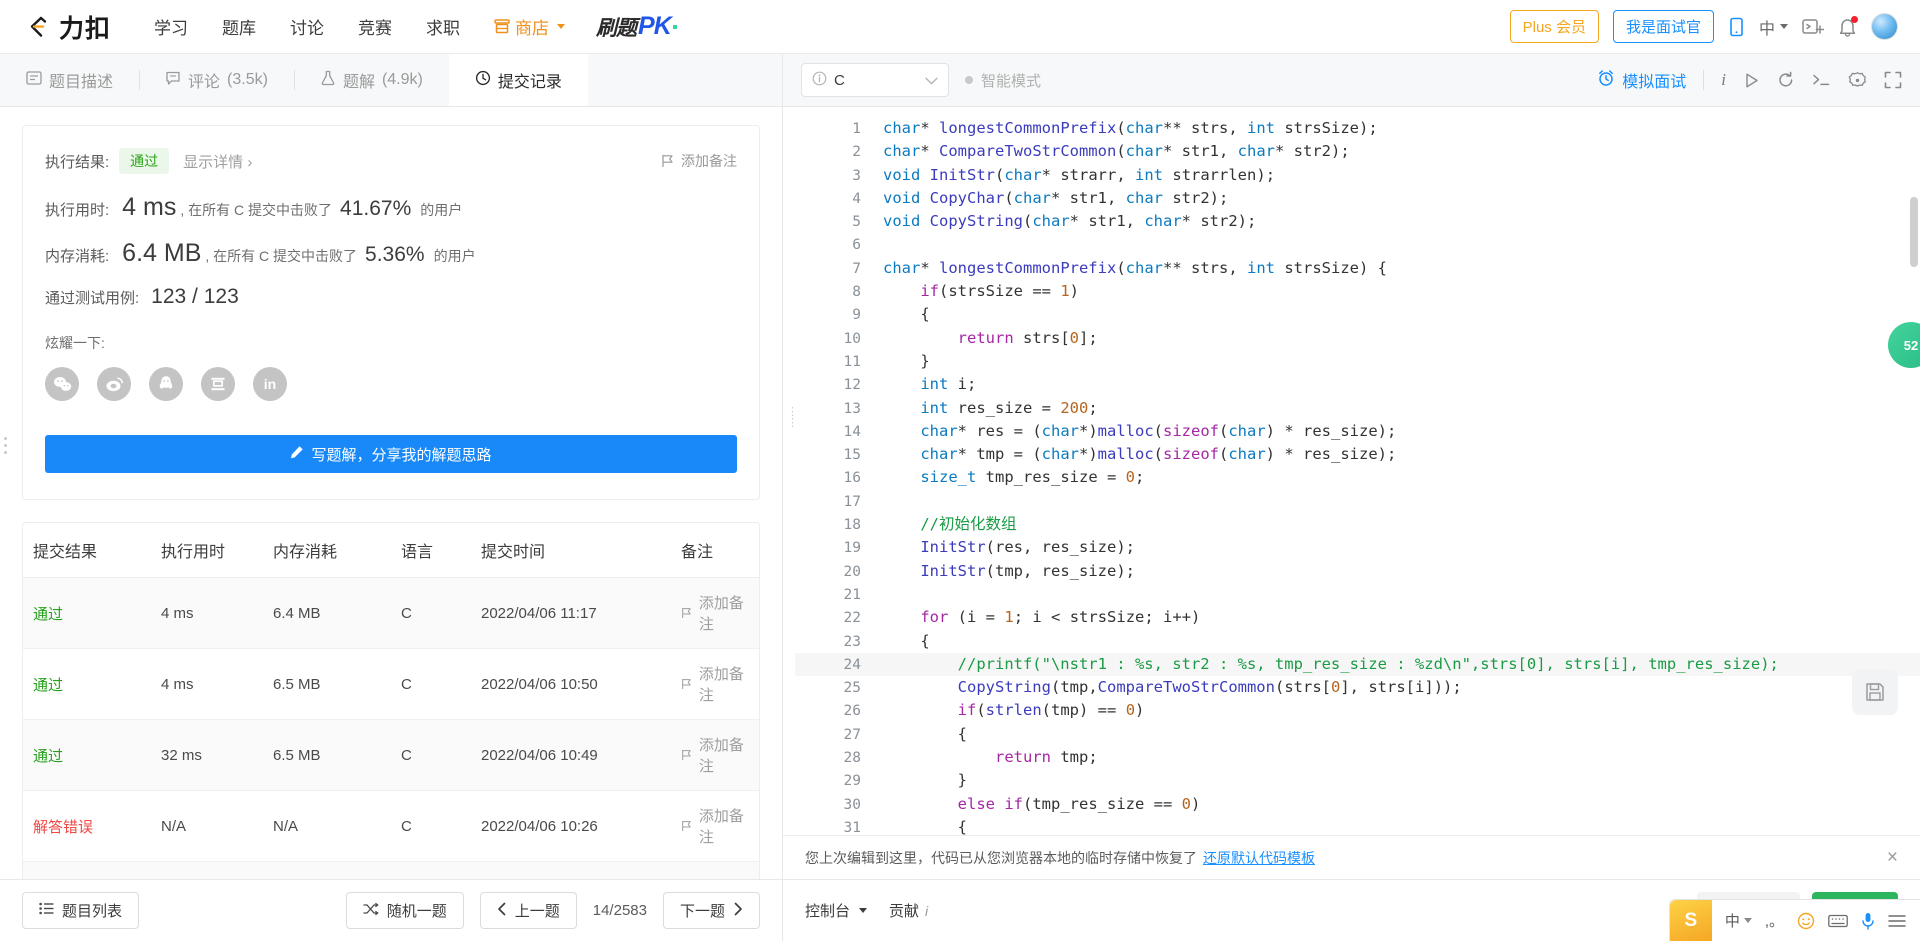 This screenshot has width=1920, height=941. I want to click on code-line: 19 InitStr(res, res_size);, so click(1357, 547).